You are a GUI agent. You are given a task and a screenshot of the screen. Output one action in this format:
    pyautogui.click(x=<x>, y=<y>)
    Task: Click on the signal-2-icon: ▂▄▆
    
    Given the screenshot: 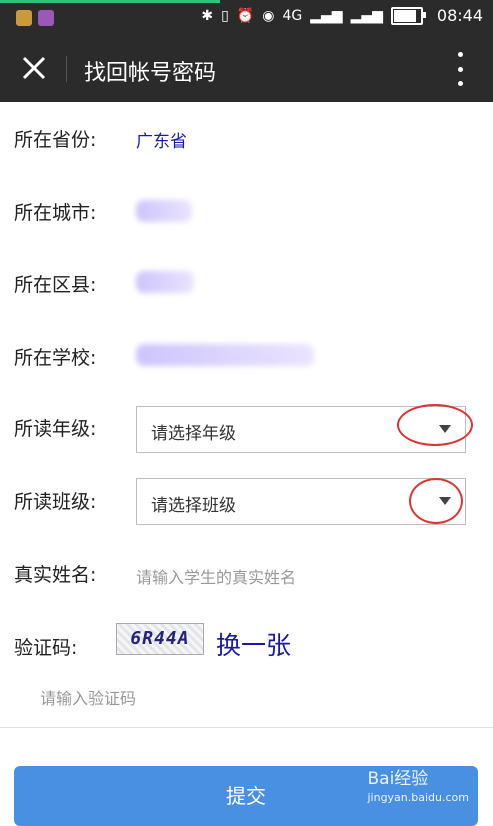 What is the action you would take?
    pyautogui.click(x=366, y=15)
    